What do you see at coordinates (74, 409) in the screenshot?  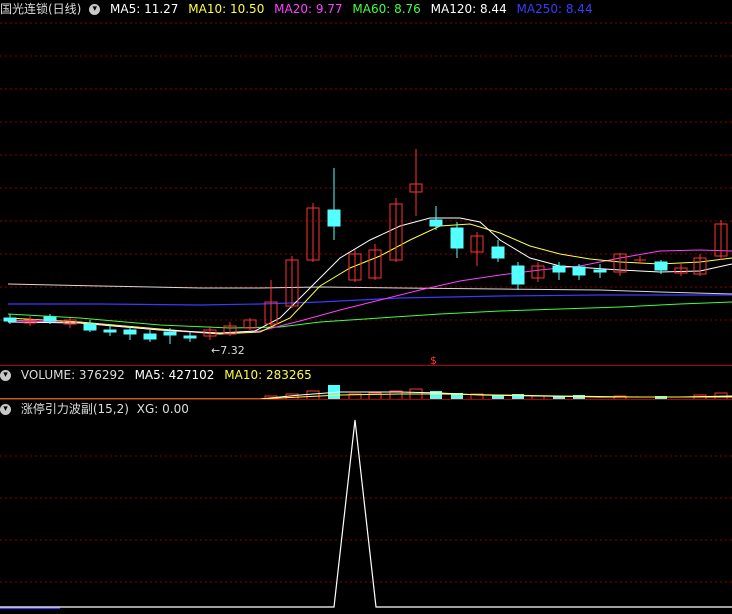 I see `indicator-title: 涨停引力波副(15,2)` at bounding box center [74, 409].